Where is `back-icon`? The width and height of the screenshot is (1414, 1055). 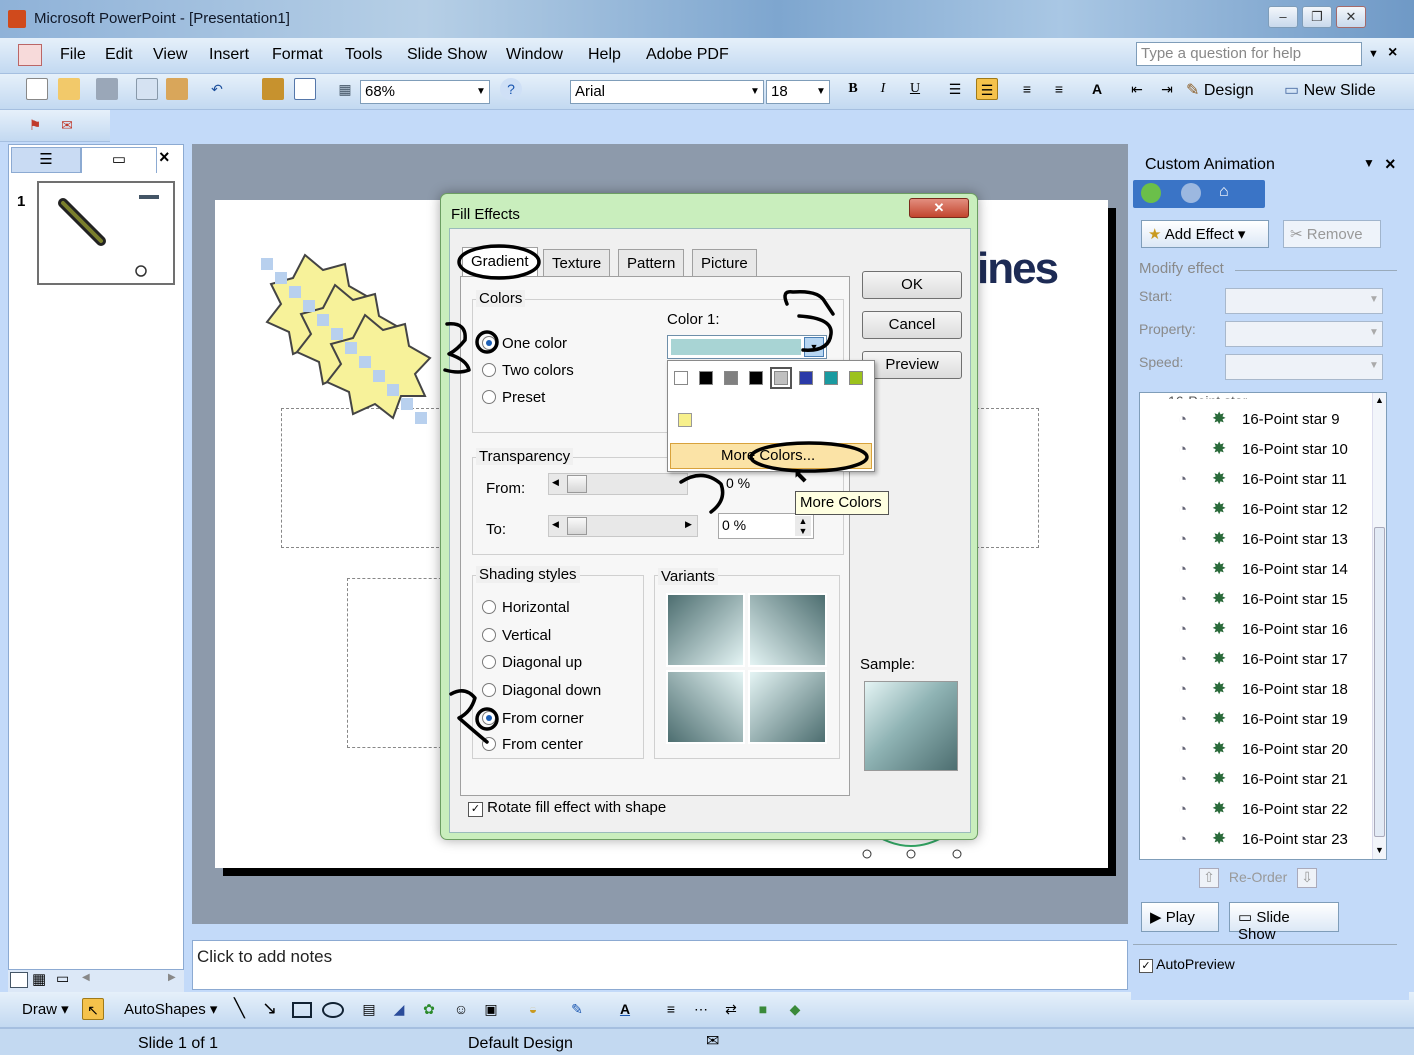 back-icon is located at coordinates (1151, 193).